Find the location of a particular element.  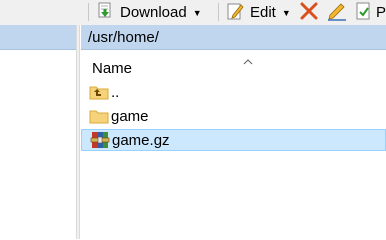

file-row-game-gz: game.gz is located at coordinates (233, 140).